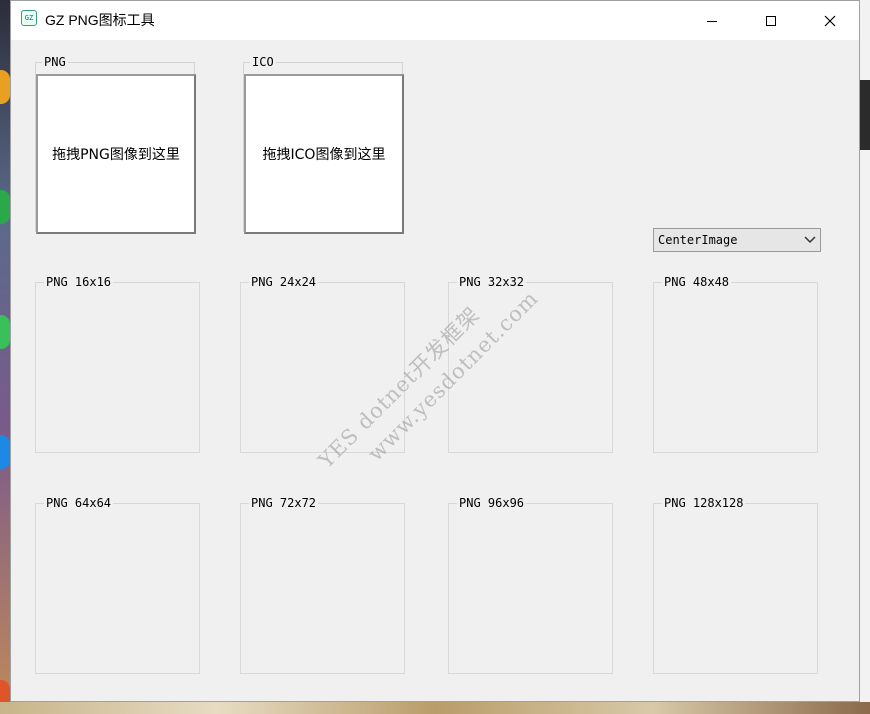  What do you see at coordinates (530, 584) in the screenshot?
I see `preview-png-96: PNG 96x96` at bounding box center [530, 584].